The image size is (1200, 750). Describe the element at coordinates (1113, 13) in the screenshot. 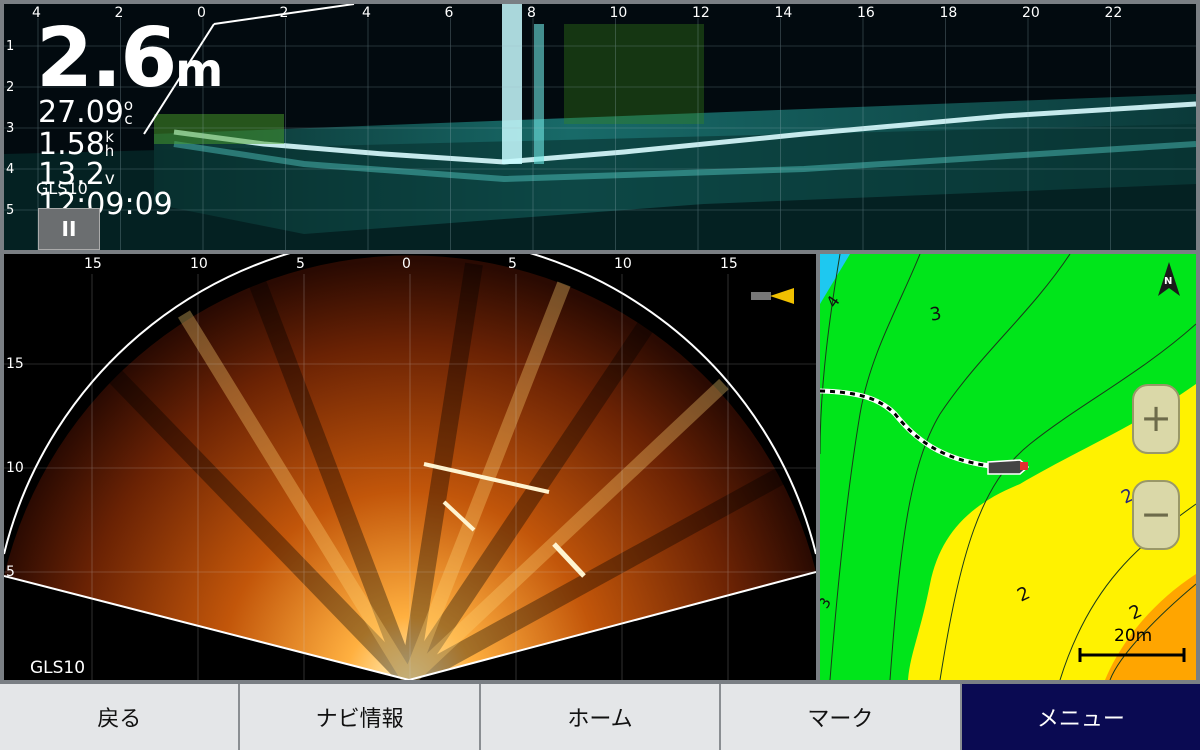

I see `top-range-label: 22` at that location.